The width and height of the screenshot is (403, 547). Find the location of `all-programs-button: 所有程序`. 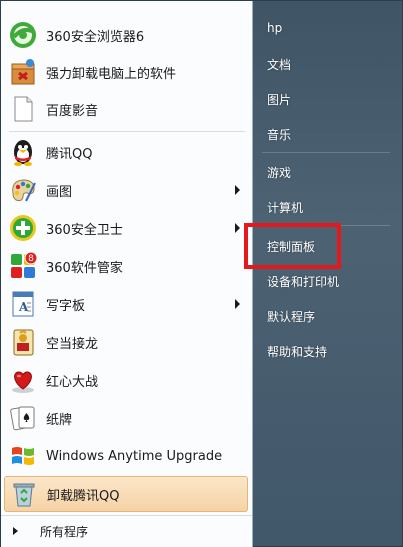

all-programs-button: 所有程序 is located at coordinates (126, 530).